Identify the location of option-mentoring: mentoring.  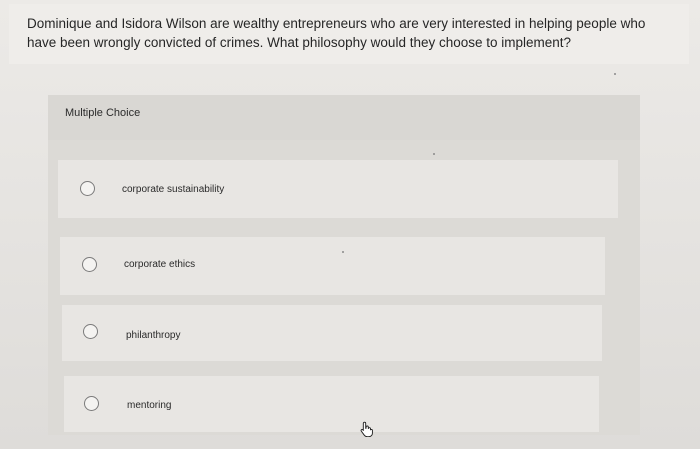
(331, 404).